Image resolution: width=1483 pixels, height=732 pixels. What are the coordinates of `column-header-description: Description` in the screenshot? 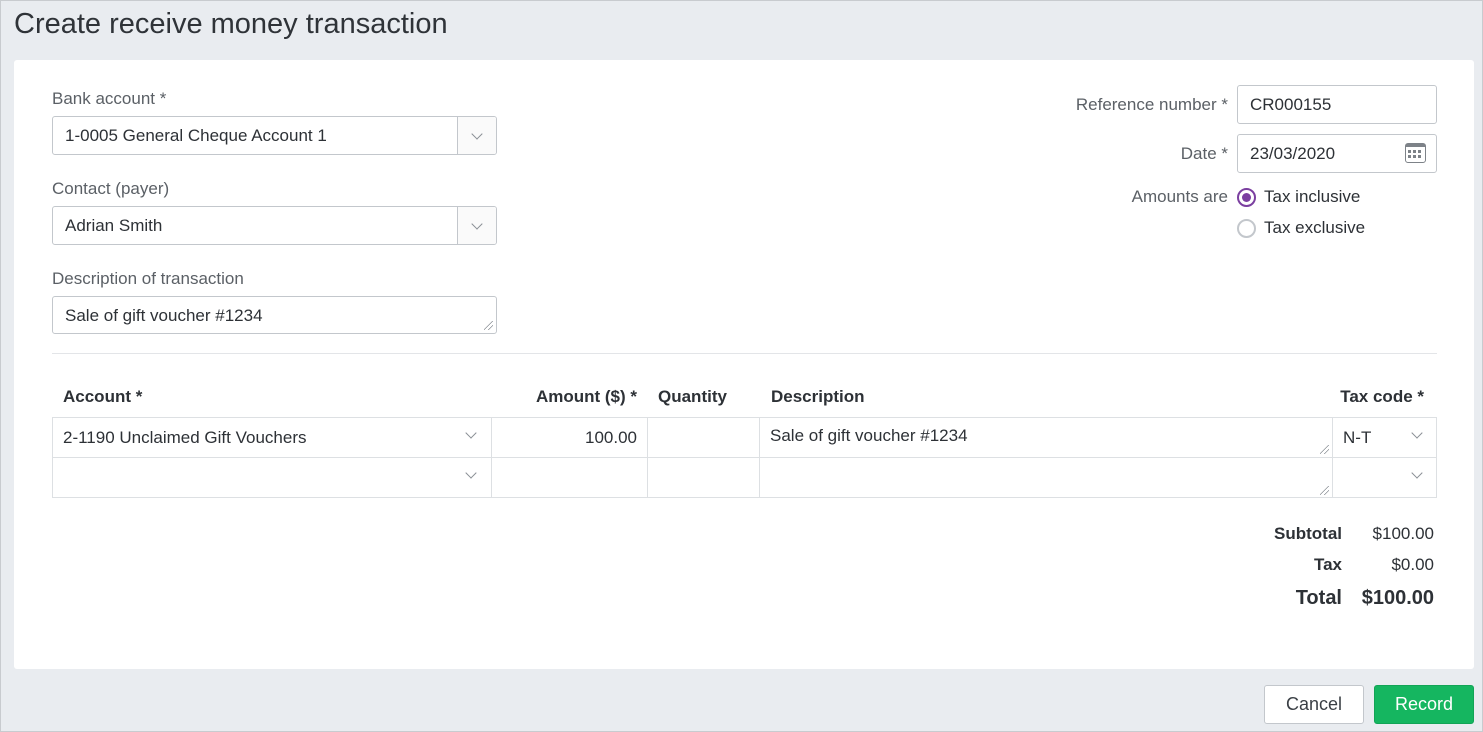 It's located at (818, 396).